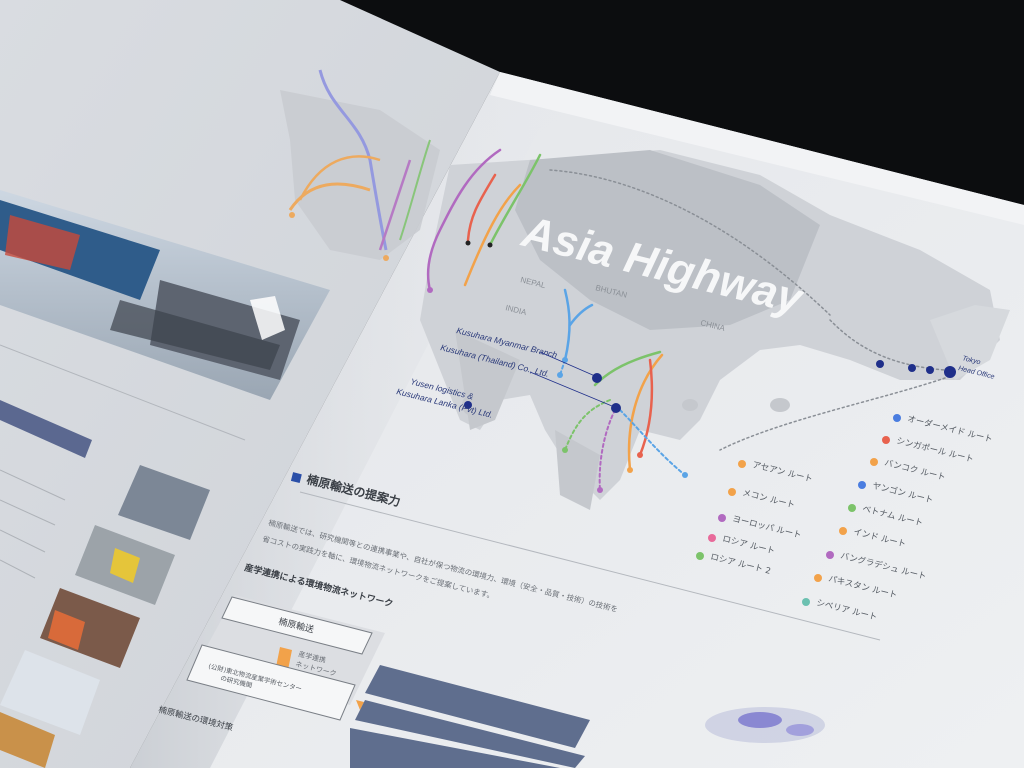 This screenshot has height=768, width=1024. What do you see at coordinates (950, 372) in the screenshot?
I see `node-tokyo` at bounding box center [950, 372].